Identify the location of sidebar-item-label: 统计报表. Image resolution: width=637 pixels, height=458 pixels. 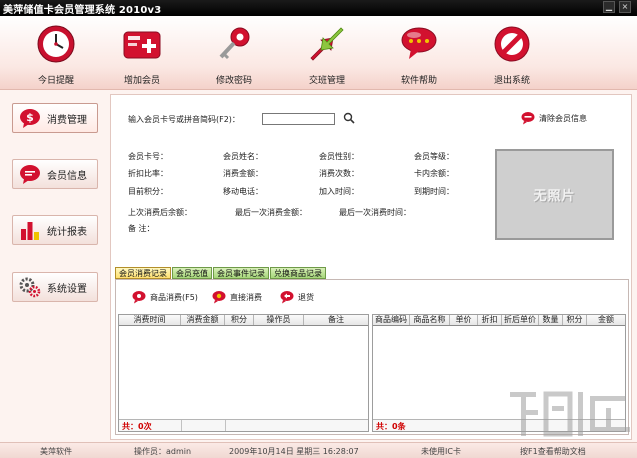
(67, 232).